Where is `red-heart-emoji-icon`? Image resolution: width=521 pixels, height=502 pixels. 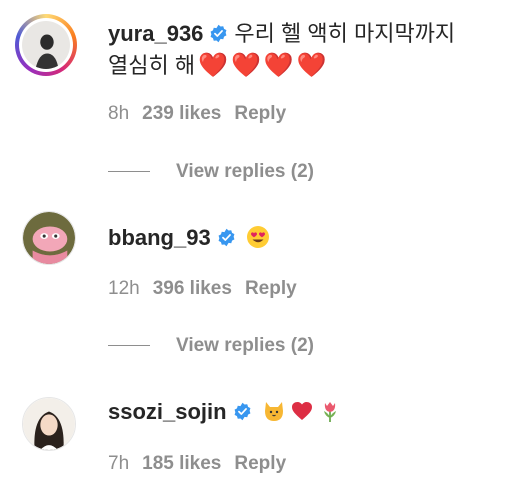
red-heart-emoji-icon is located at coordinates (301, 411).